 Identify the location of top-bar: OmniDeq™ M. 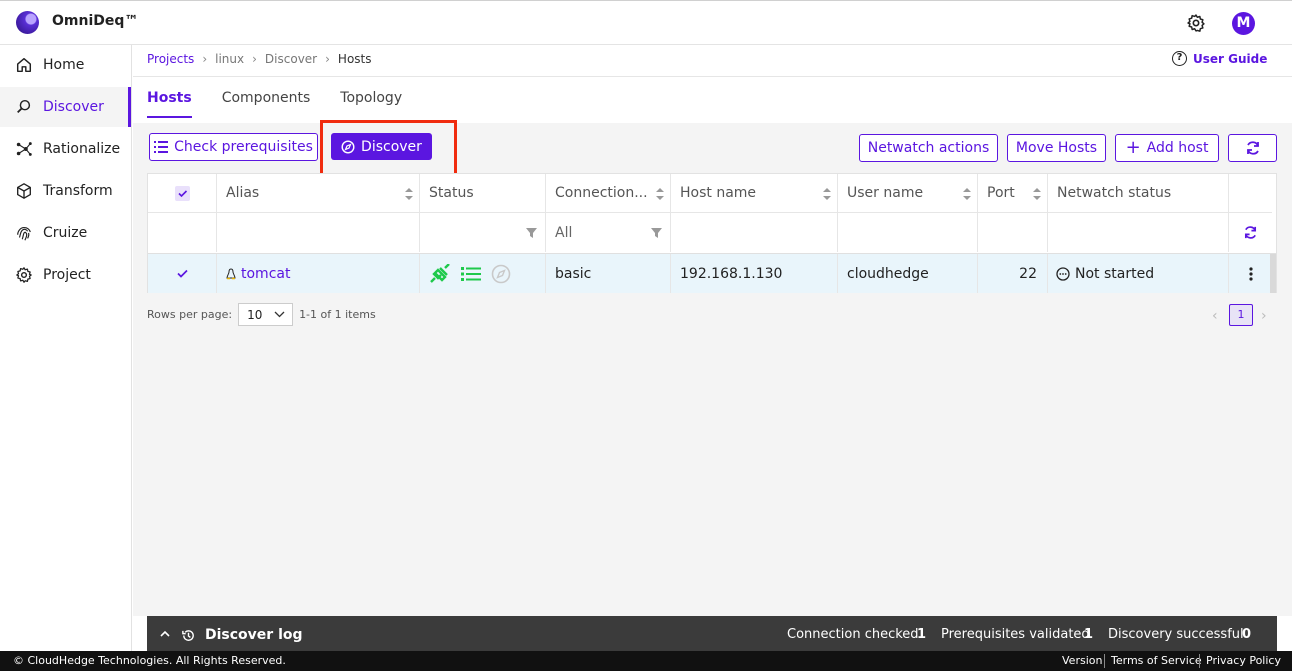
(646, 22).